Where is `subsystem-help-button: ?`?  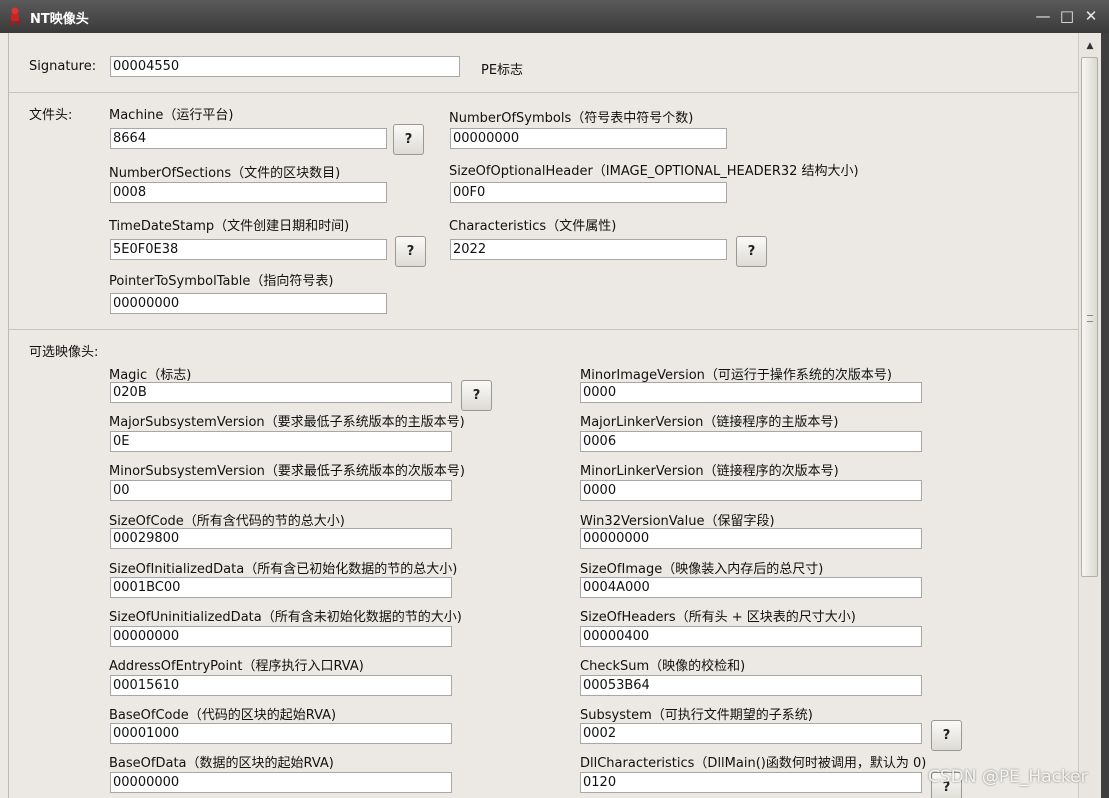 subsystem-help-button: ? is located at coordinates (946, 735).